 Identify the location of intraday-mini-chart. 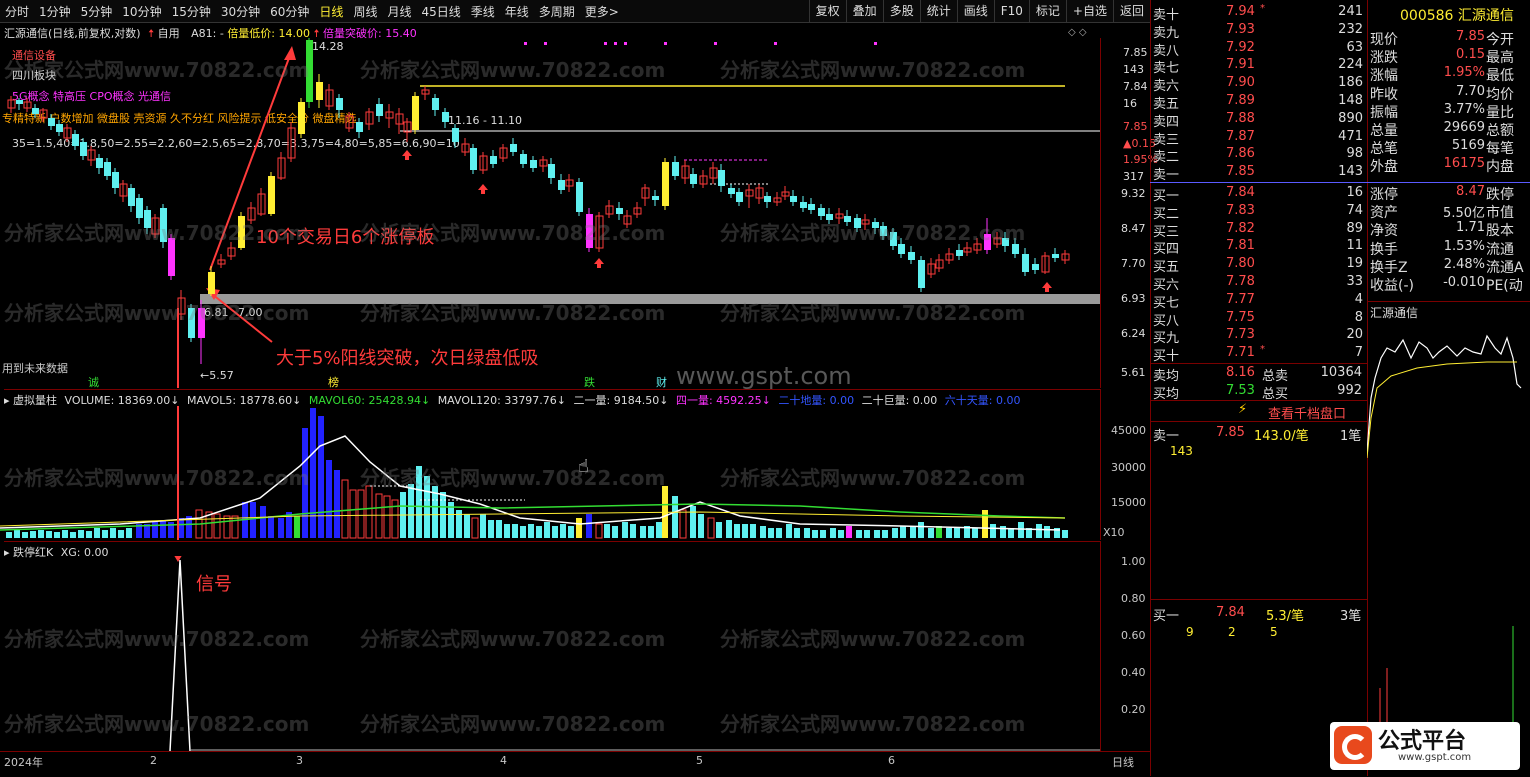
(1447, 543).